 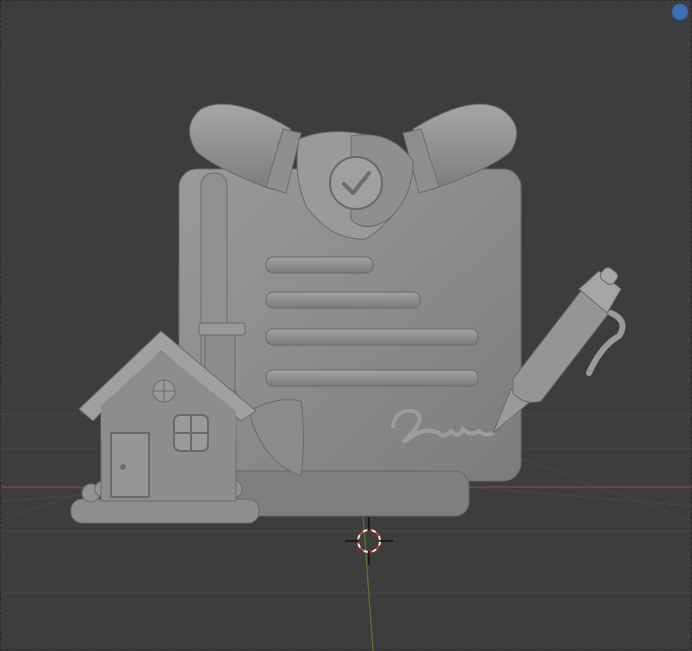 I want to click on navigation-gizmo-dot, so click(x=680, y=12).